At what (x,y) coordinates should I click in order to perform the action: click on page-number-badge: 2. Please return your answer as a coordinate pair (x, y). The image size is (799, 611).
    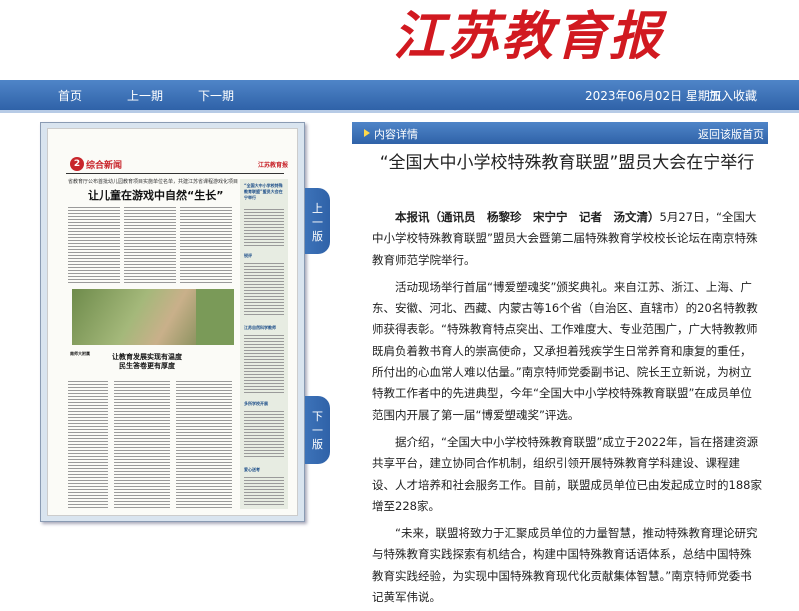
    Looking at the image, I should click on (77, 164).